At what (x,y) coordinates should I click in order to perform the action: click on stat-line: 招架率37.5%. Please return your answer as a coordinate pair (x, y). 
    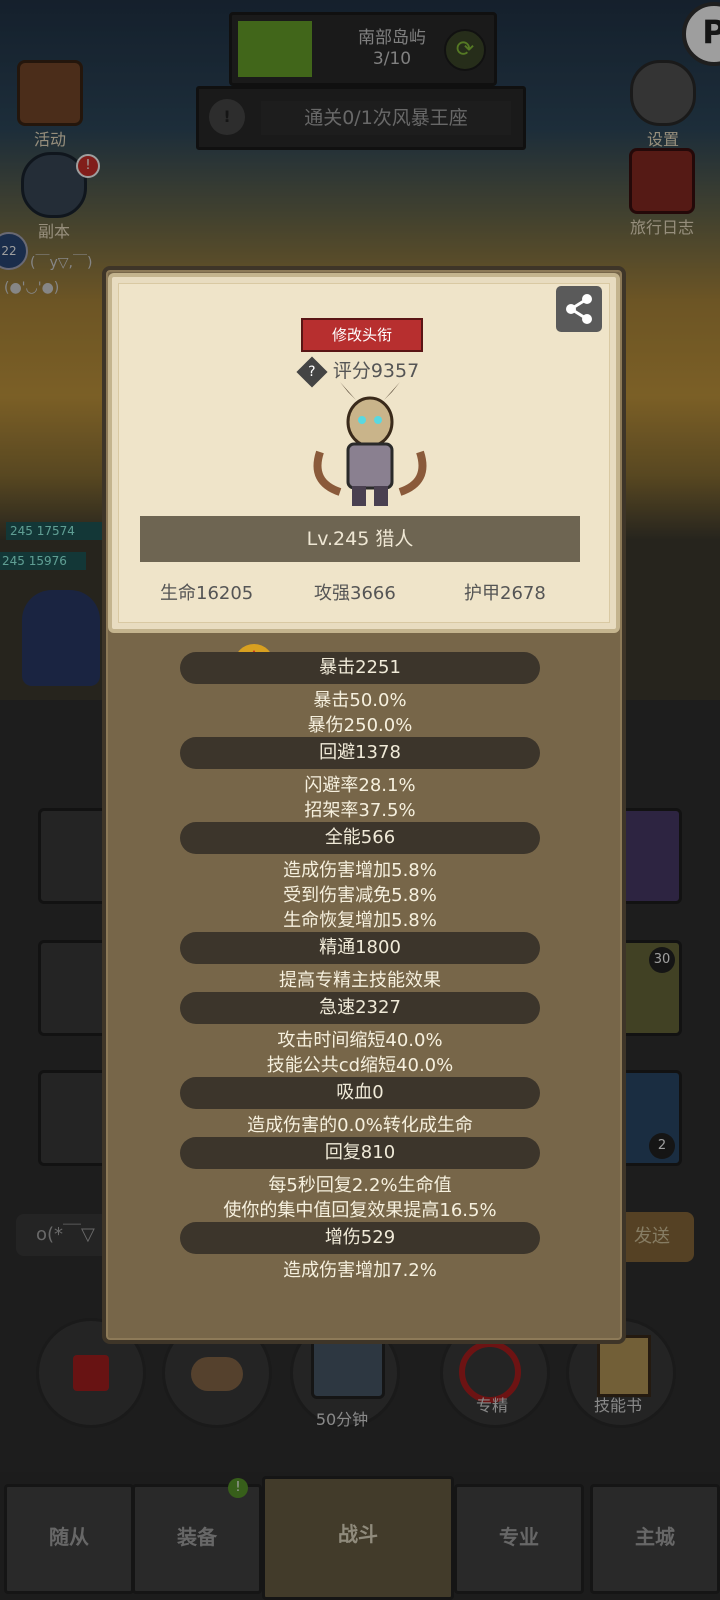
    Looking at the image, I should click on (360, 810).